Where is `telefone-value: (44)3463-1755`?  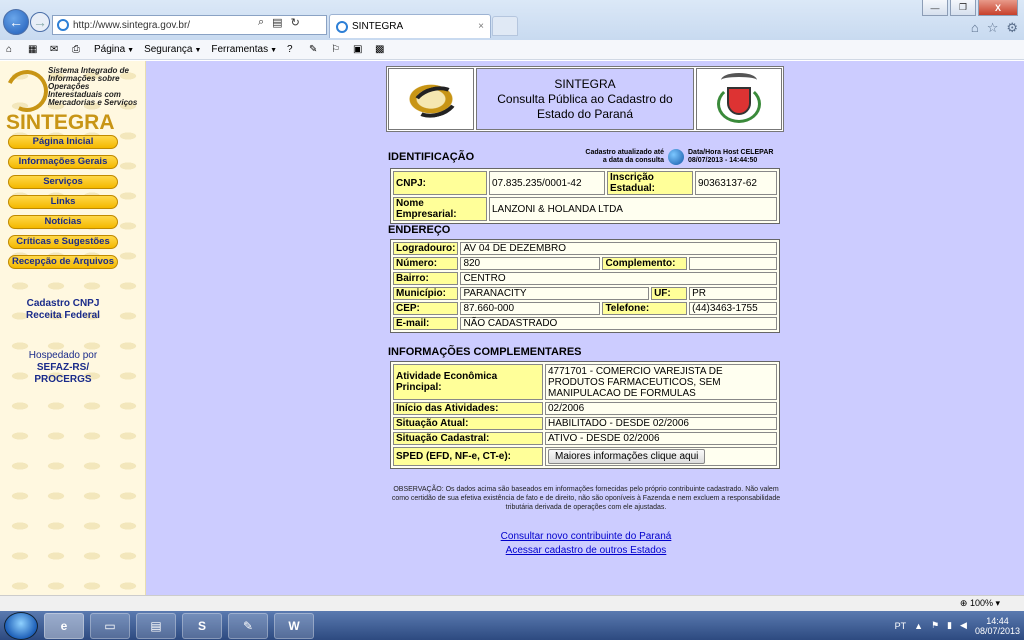 telefone-value: (44)3463-1755 is located at coordinates (733, 308).